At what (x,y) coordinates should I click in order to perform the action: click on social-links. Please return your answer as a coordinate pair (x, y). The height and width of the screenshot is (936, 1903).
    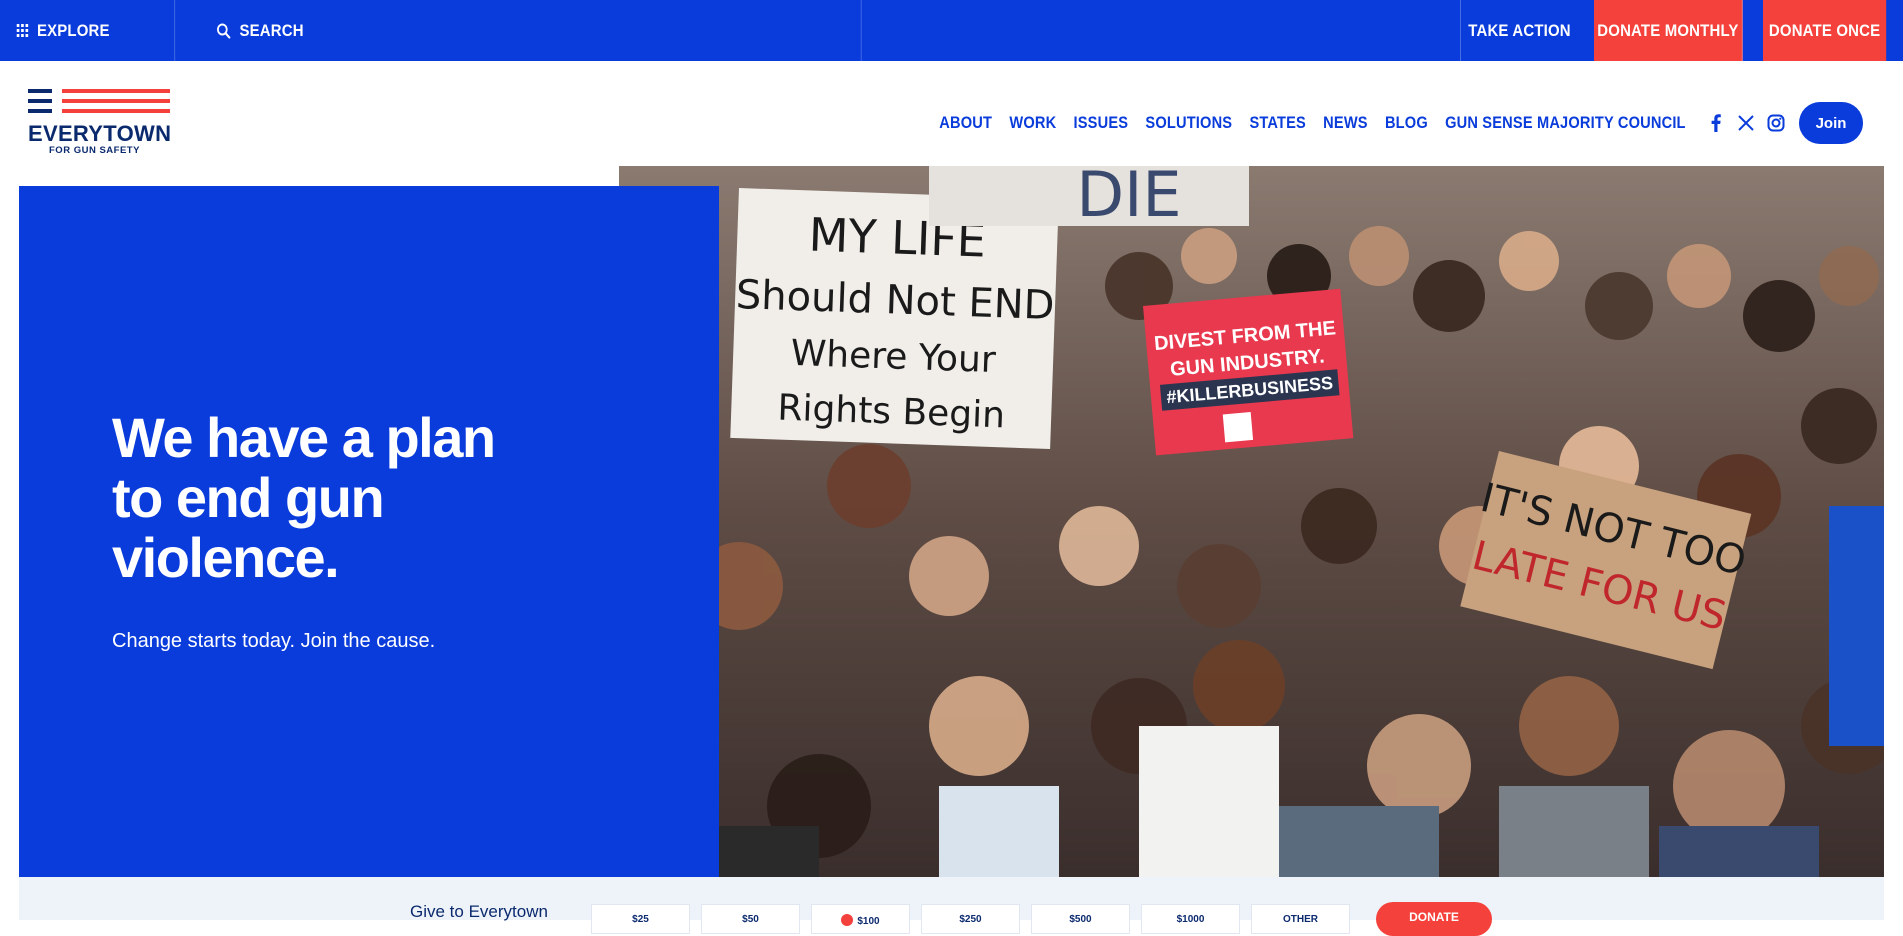
    Looking at the image, I should click on (1746, 123).